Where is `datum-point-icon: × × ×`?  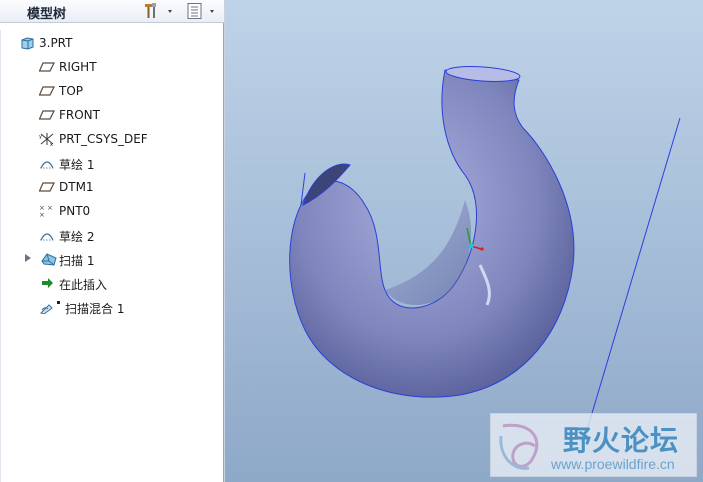
datum-point-icon: × × × is located at coordinates (46, 211).